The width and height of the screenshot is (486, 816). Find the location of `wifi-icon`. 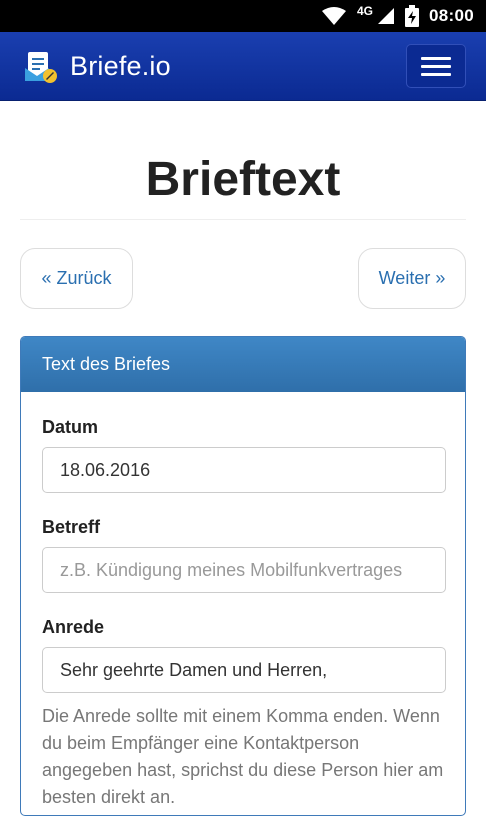

wifi-icon is located at coordinates (334, 16).